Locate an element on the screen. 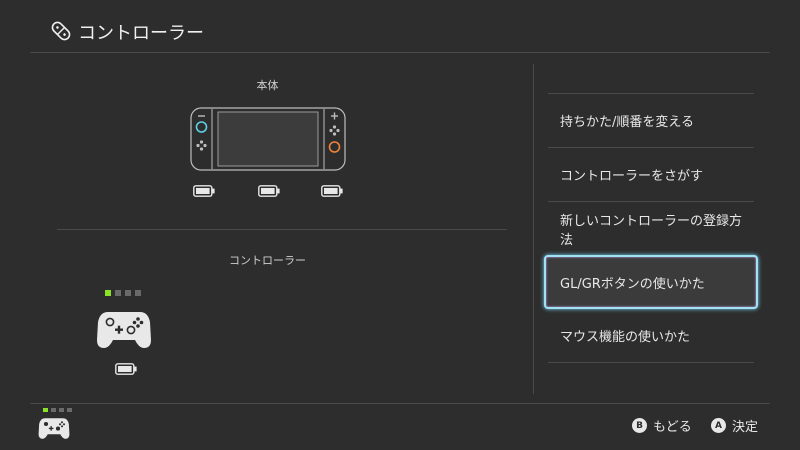 Image resolution: width=800 pixels, height=450 pixels. header: コントローラー is located at coordinates (400, 26).